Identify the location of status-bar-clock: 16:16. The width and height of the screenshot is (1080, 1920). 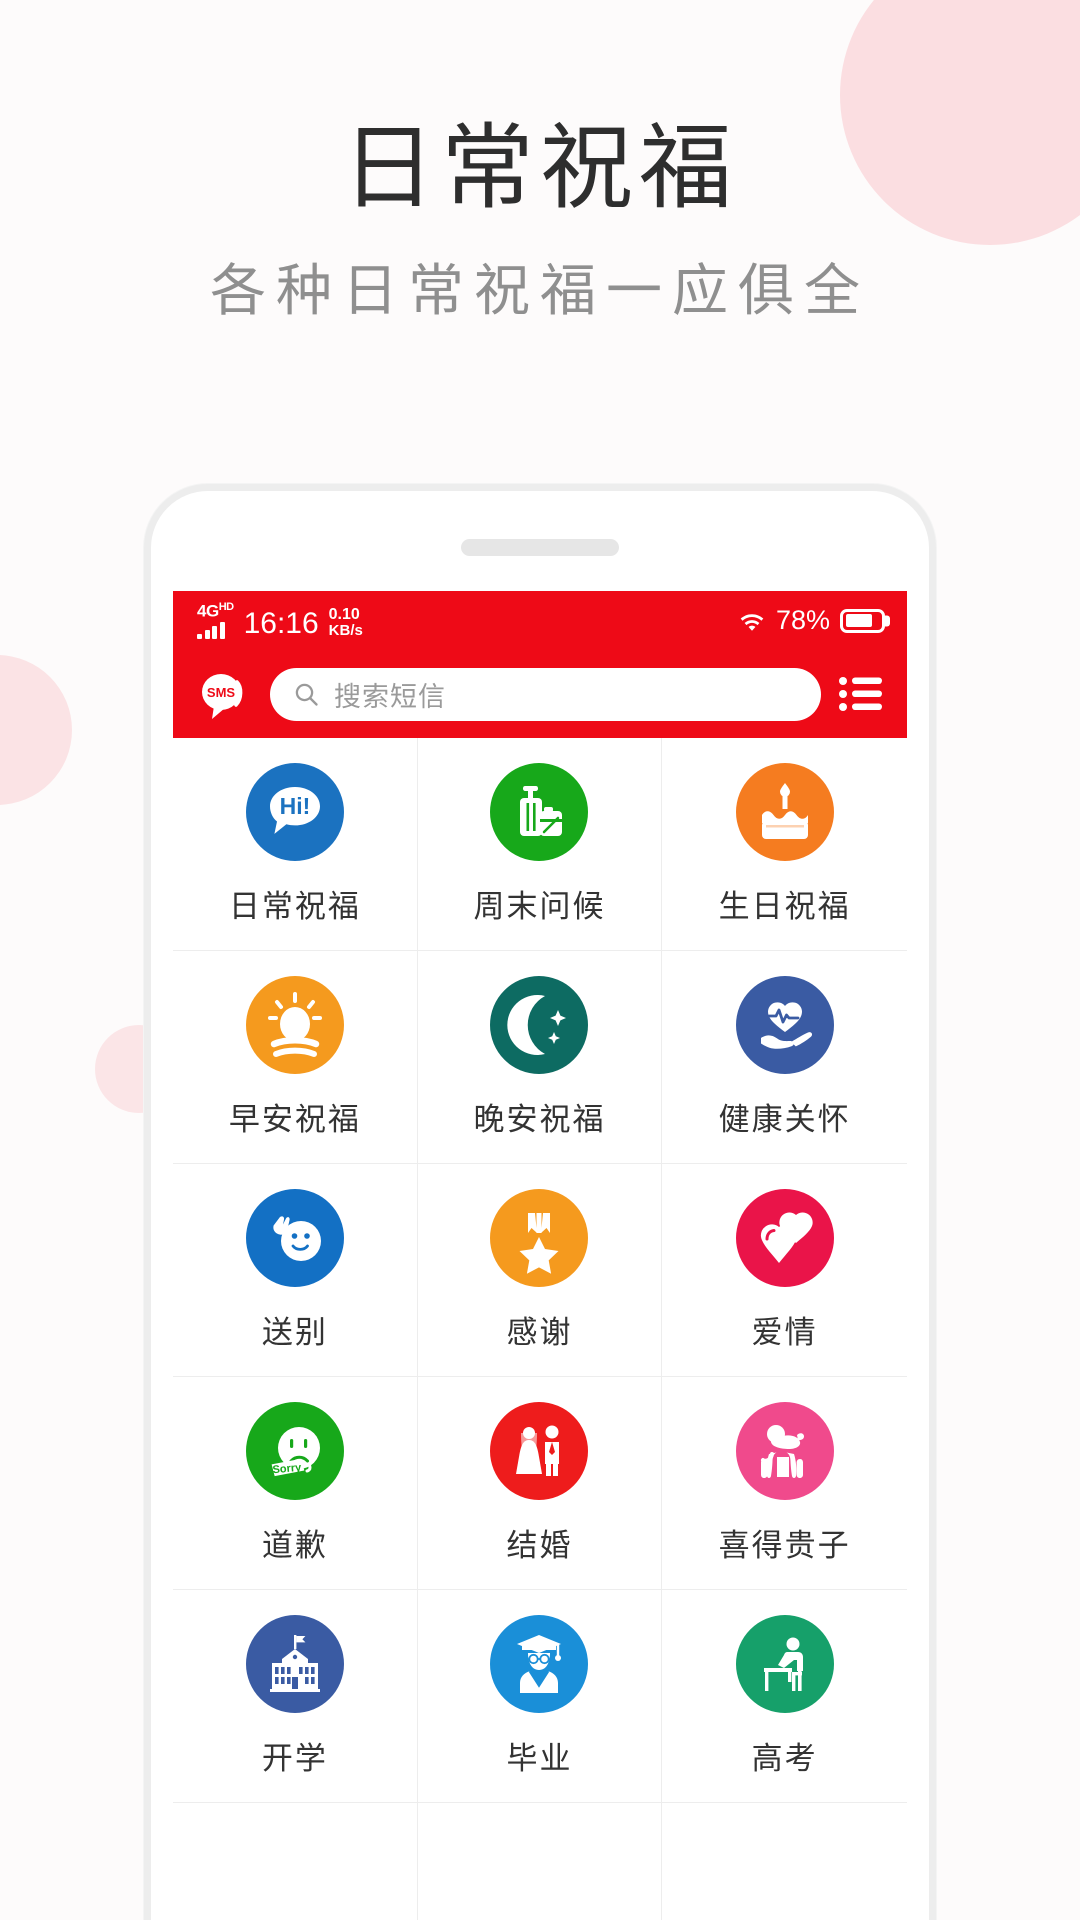
(281, 623).